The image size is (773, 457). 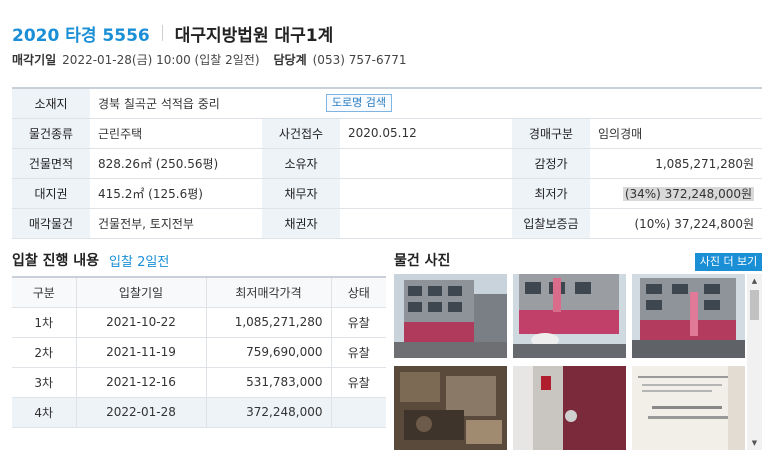 I want to click on bid-price: 531,783,000, so click(x=268, y=382).